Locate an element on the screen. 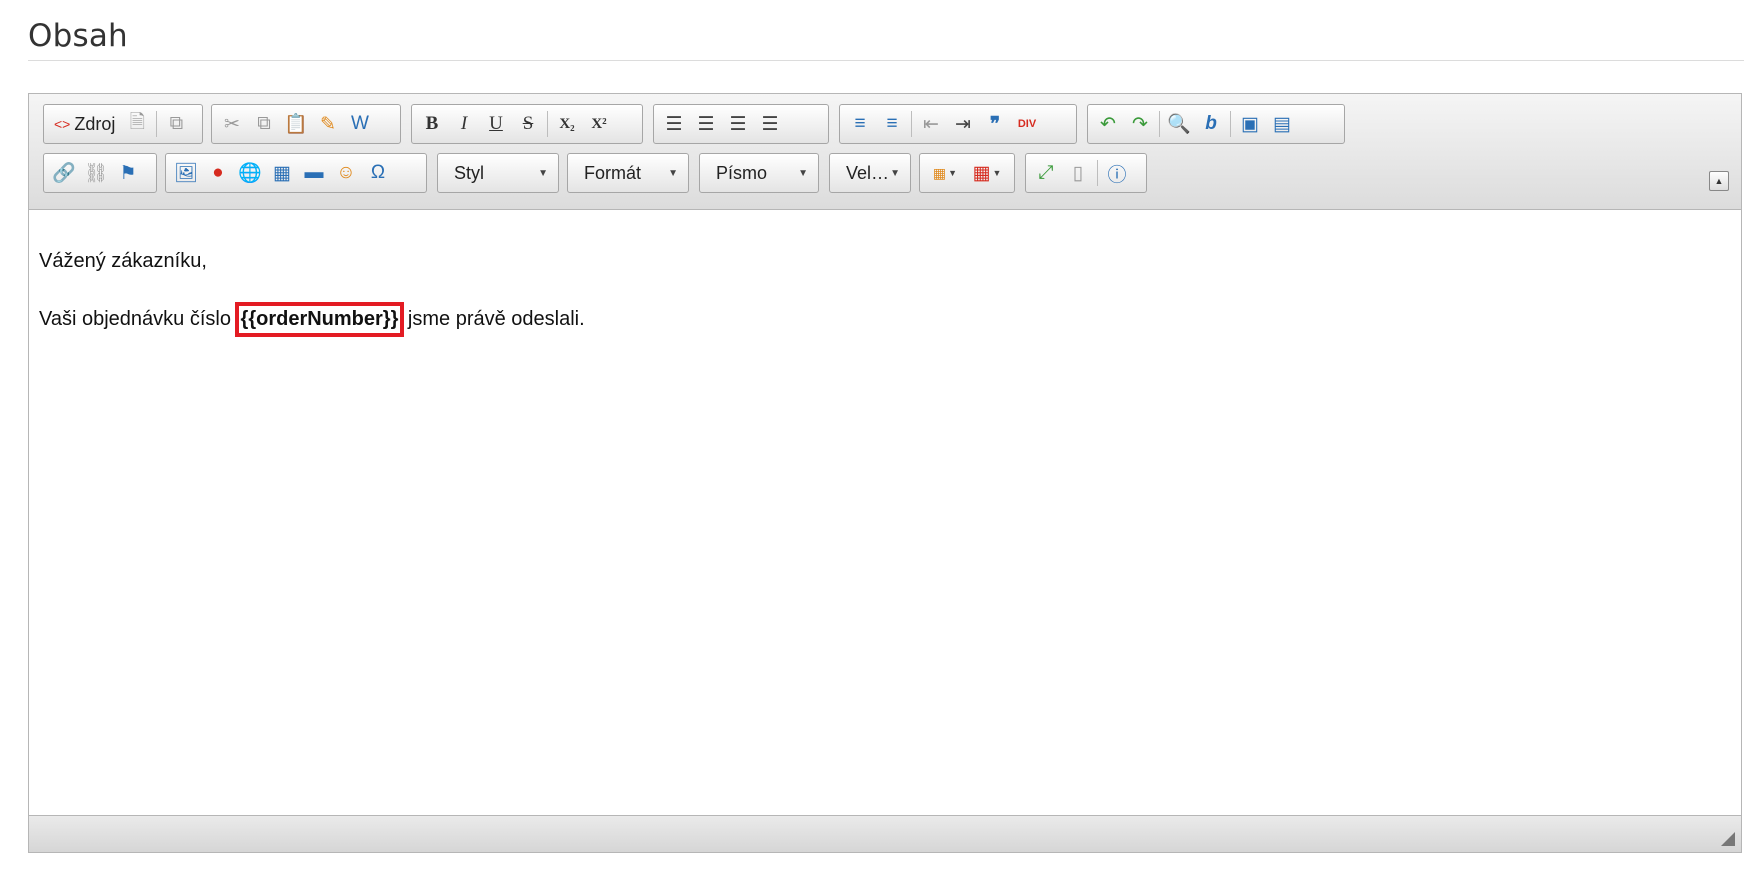 The width and height of the screenshot is (1760, 876). smiley-icon: ☺ is located at coordinates (346, 173).